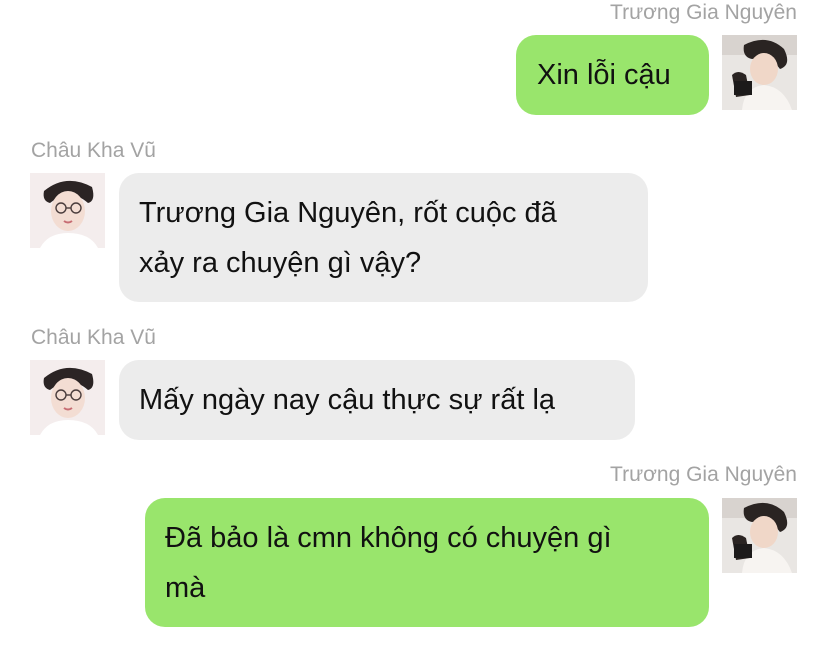 This screenshot has width=828, height=646. I want to click on message-bubble: Mấy ngày nay cậu thực sự rất lạ, so click(377, 400).